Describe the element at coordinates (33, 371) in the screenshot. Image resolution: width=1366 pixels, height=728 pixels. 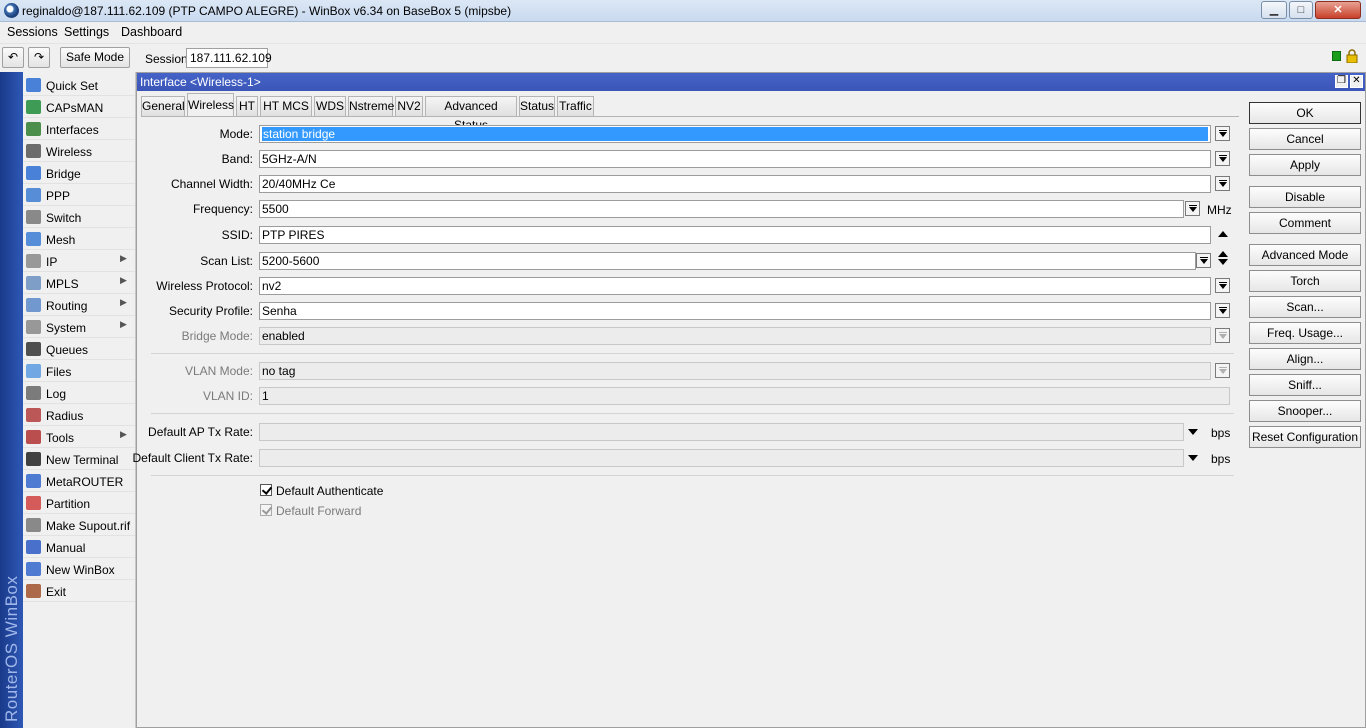
I see `files-icon` at that location.